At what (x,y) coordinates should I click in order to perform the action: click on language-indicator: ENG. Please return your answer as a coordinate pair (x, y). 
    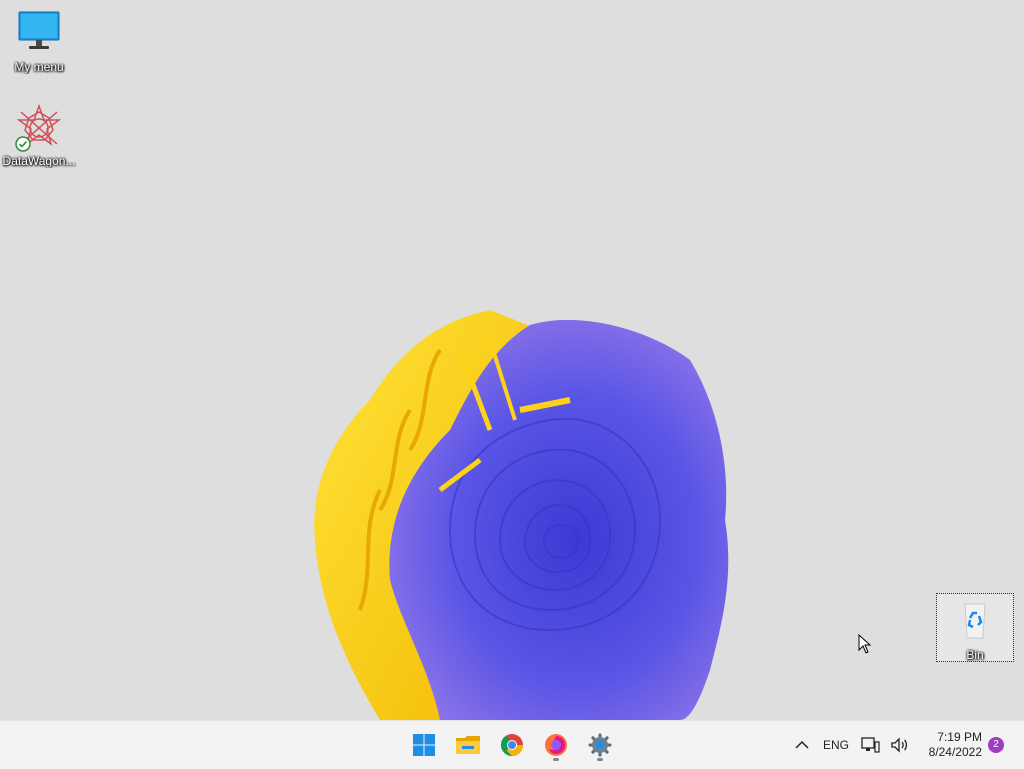
    Looking at the image, I should click on (836, 745).